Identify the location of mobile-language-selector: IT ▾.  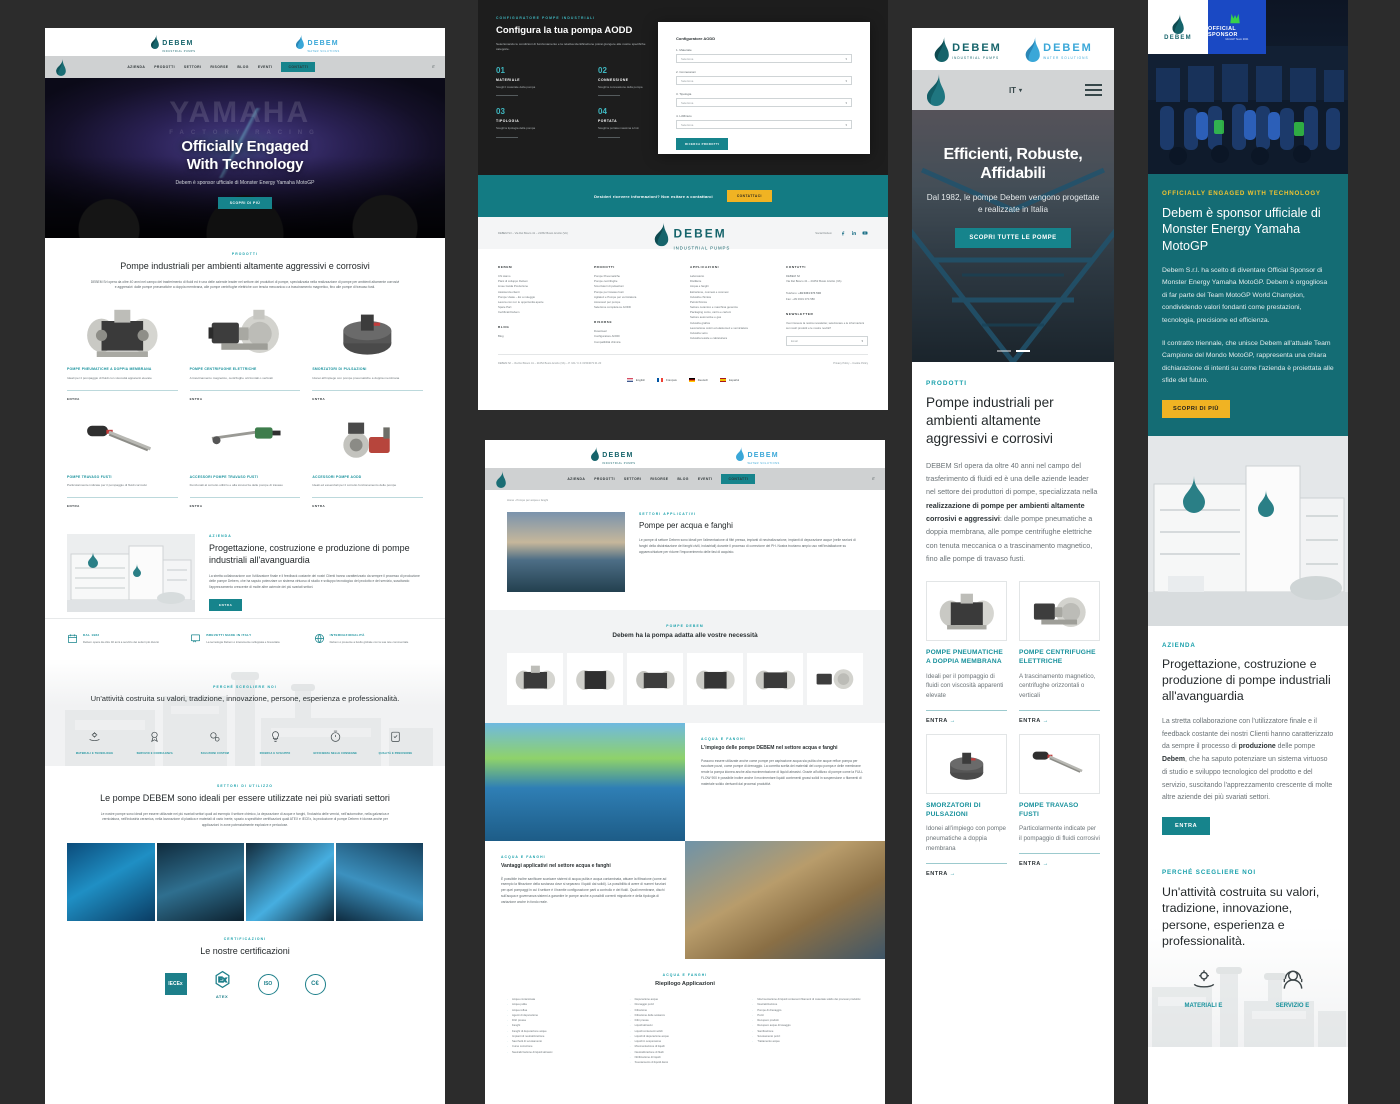
(1015, 90).